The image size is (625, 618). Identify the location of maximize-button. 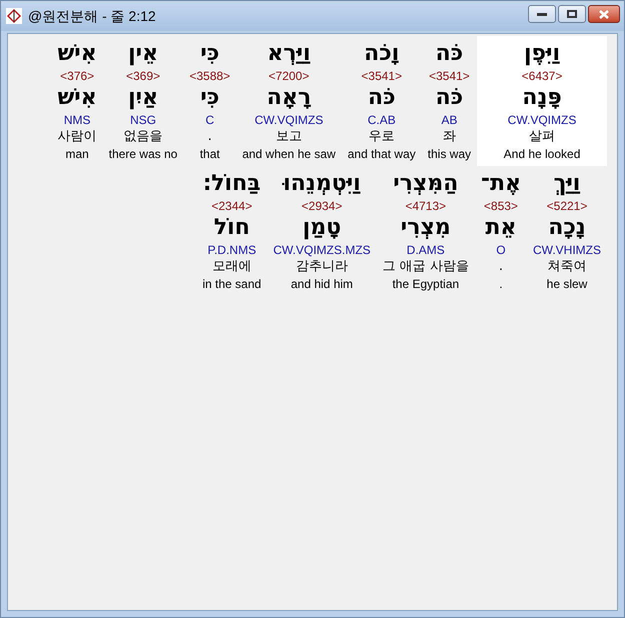
(572, 14).